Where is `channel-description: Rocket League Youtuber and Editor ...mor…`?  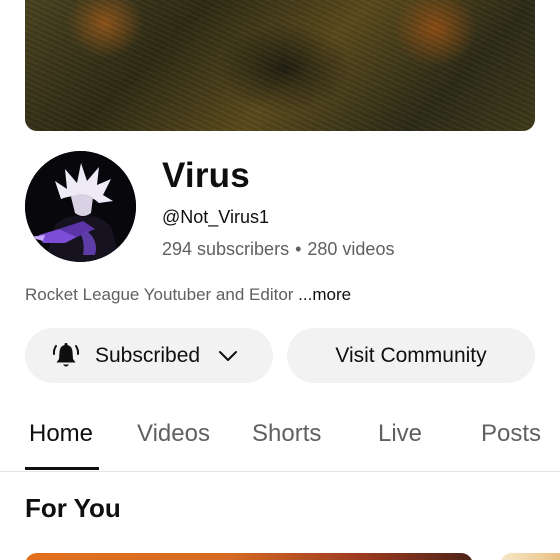
channel-description: Rocket League Youtuber and Editor ...mor… is located at coordinates (188, 295).